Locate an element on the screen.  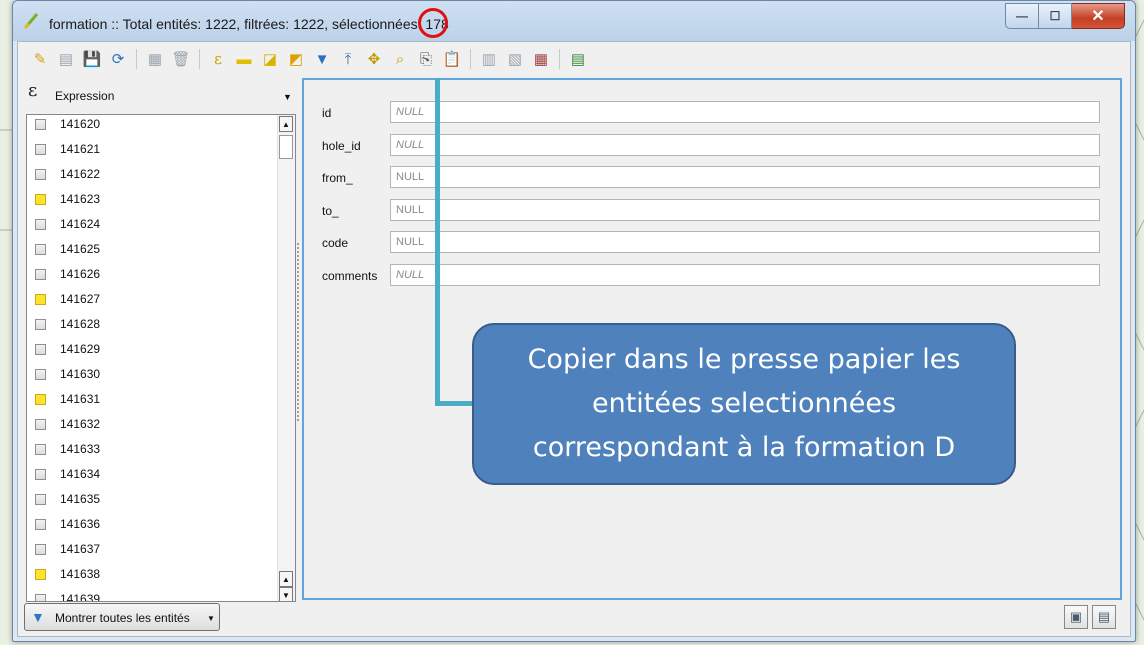
list-item: 141622 is located at coordinates (151, 174).